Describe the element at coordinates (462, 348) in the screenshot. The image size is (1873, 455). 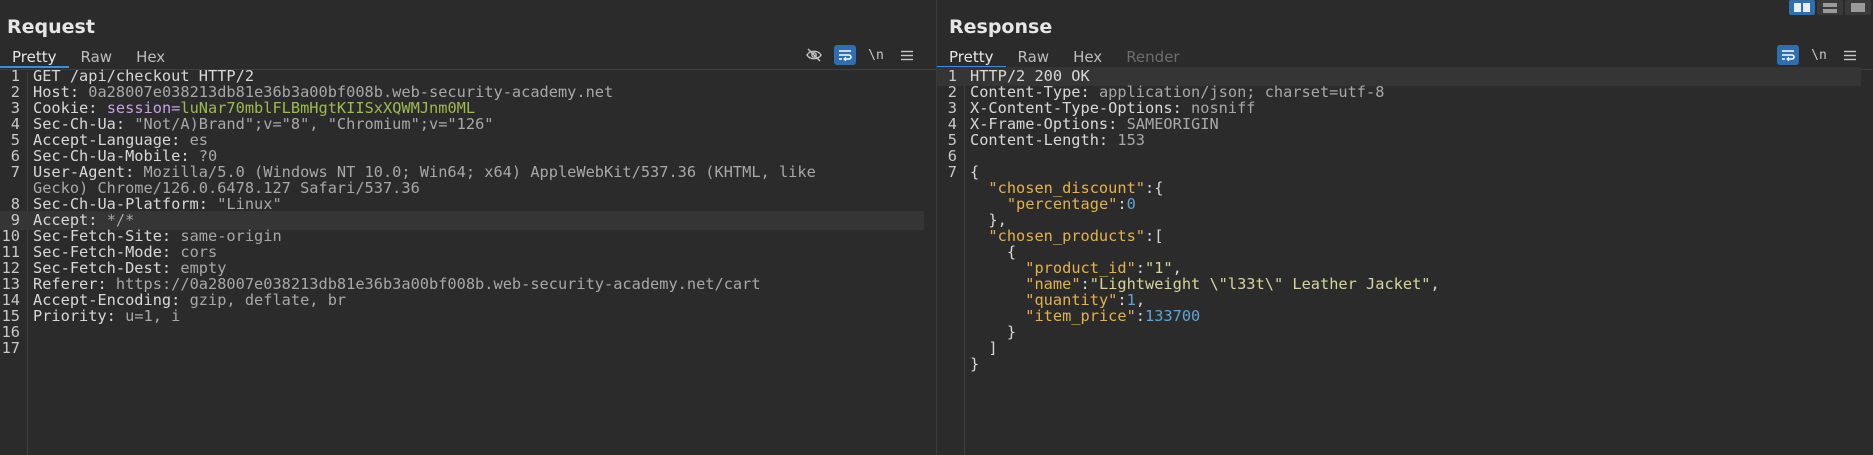
I see `code-line: 17` at that location.